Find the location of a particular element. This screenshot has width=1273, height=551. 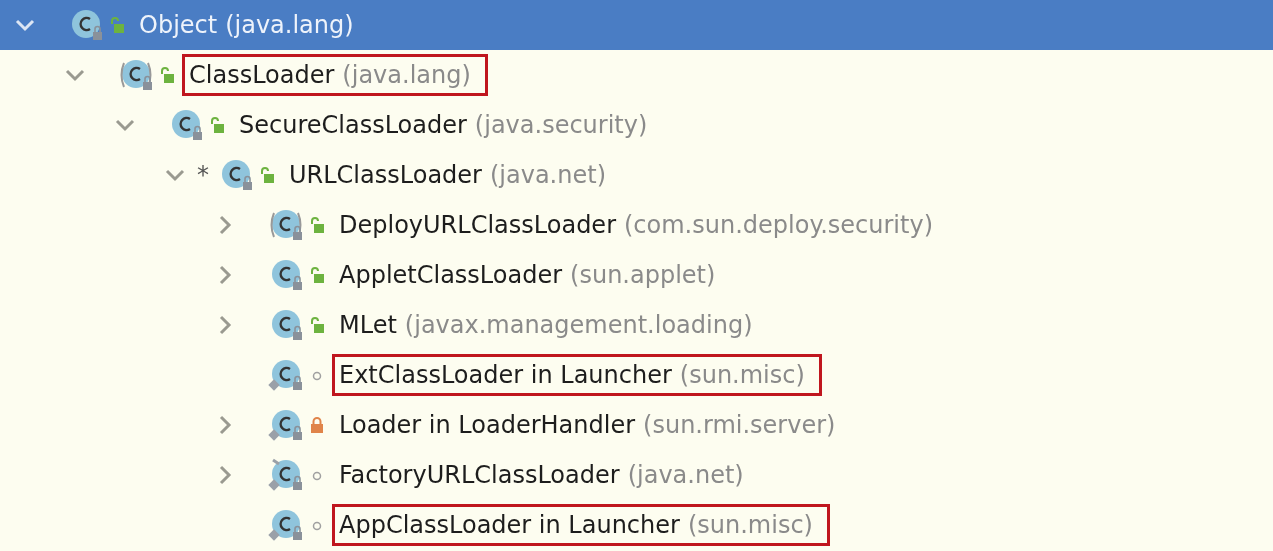

modified-marker: * is located at coordinates (203, 175).